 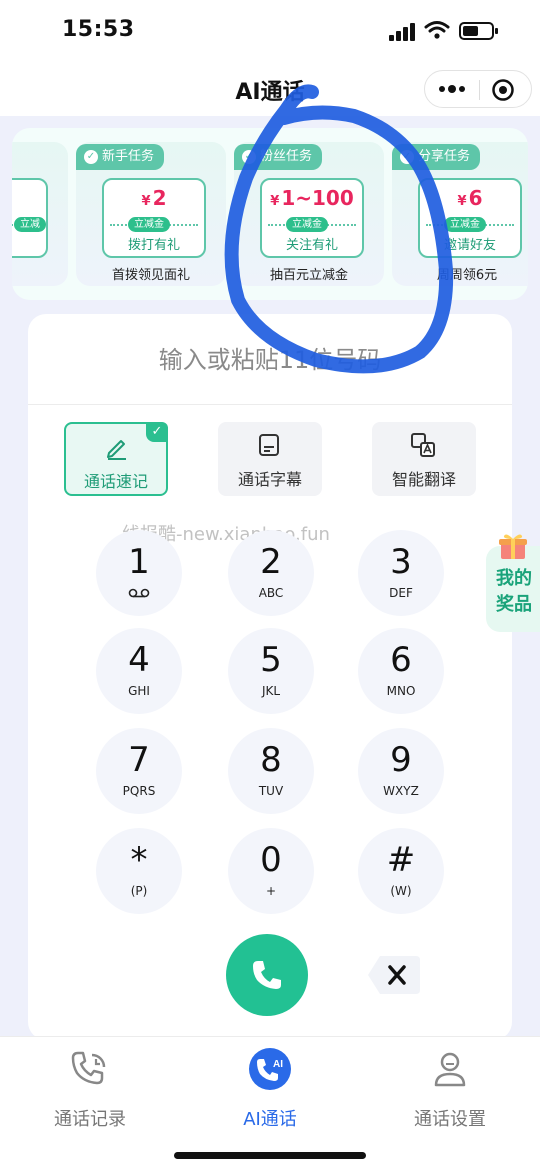 I want to click on key-7: 7 PQRS, so click(x=139, y=771).